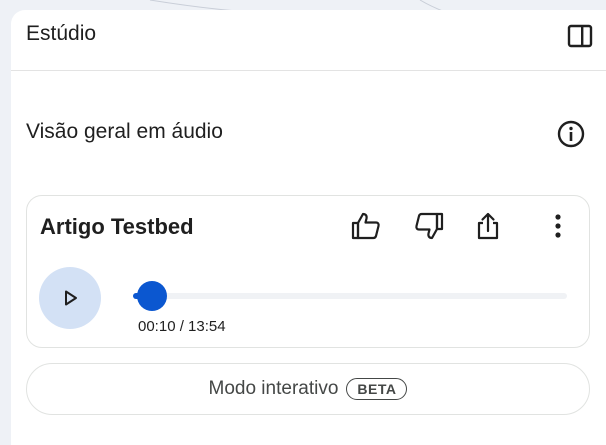 The height and width of the screenshot is (445, 606). I want to click on share-icon, so click(488, 226).